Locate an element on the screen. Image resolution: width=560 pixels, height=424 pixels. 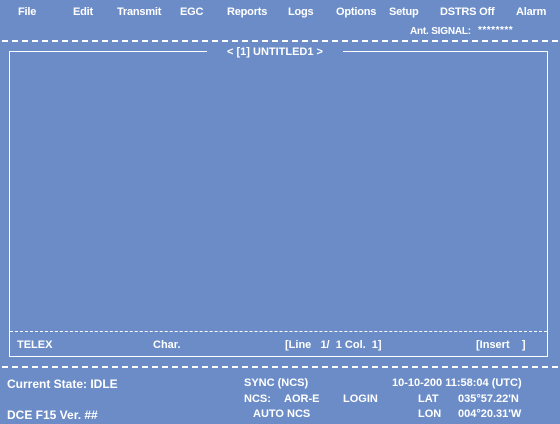
editor-unit: Char. is located at coordinates (167, 345).